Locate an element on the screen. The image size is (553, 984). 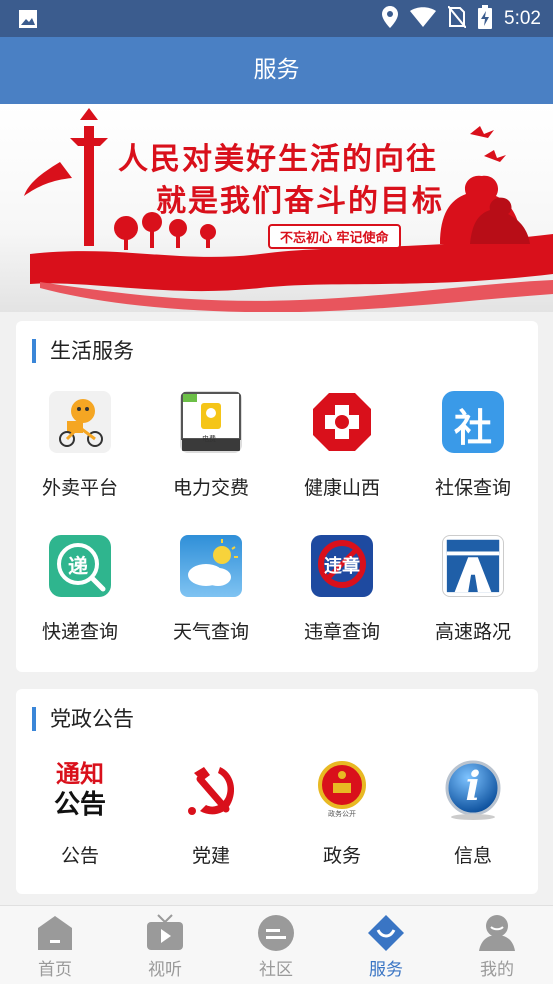
weather-icon is located at coordinates (211, 566).